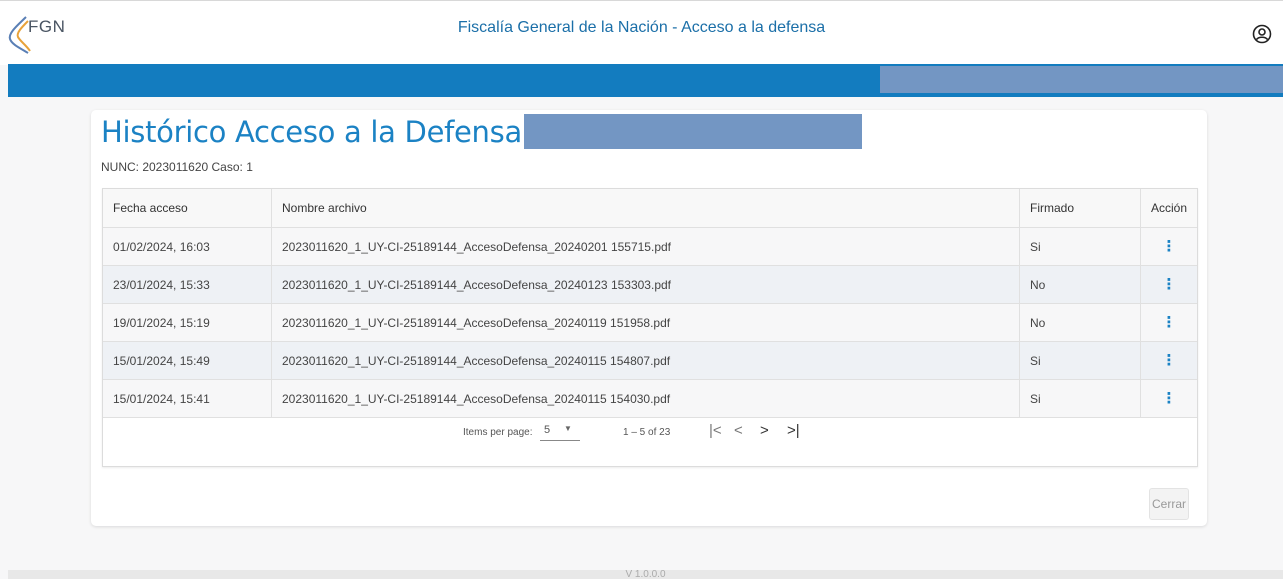  Describe the element at coordinates (187, 284) in the screenshot. I see `fecha-cell: 23/01/2024, 15:33` at that location.